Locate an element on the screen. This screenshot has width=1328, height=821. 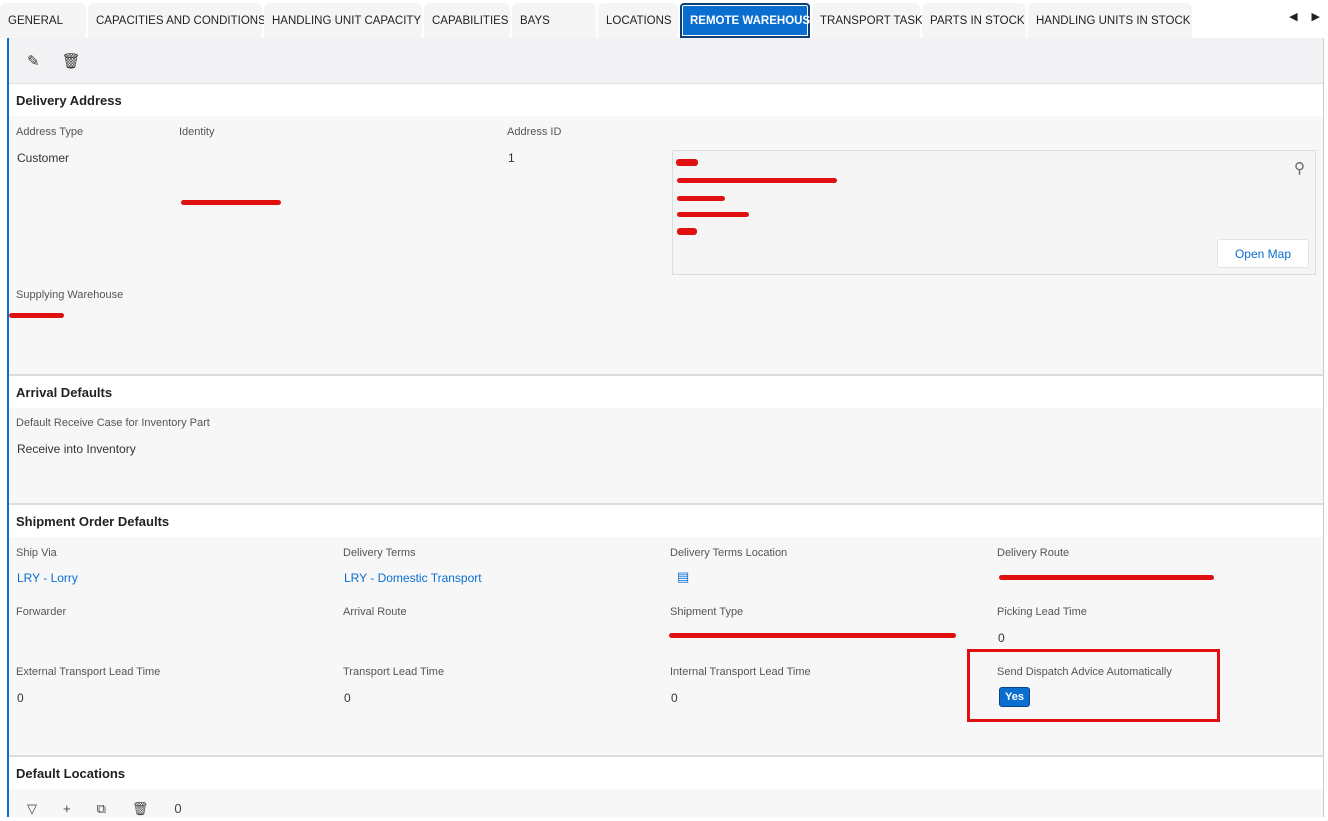
filter-icon: ▽ is located at coordinates (32, 811).